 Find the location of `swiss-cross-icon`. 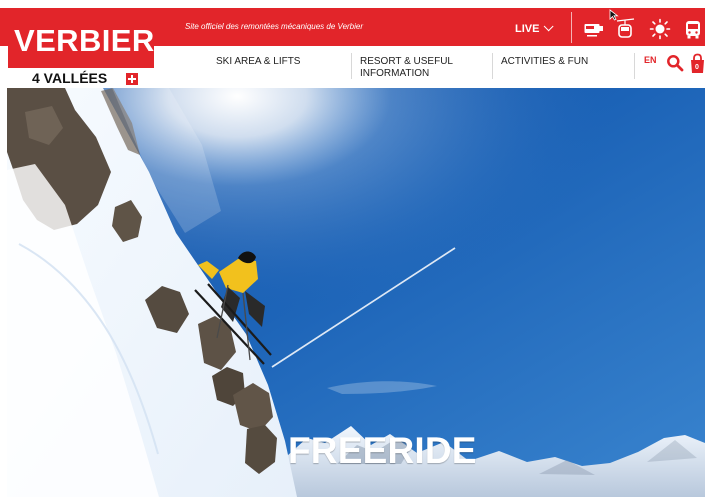

swiss-cross-icon is located at coordinates (132, 79).